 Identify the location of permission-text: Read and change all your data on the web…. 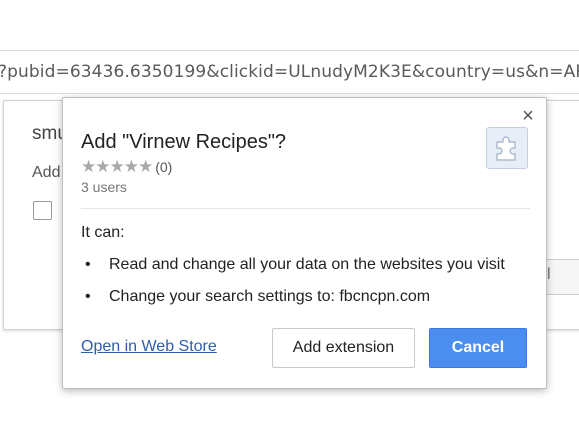
(307, 264).